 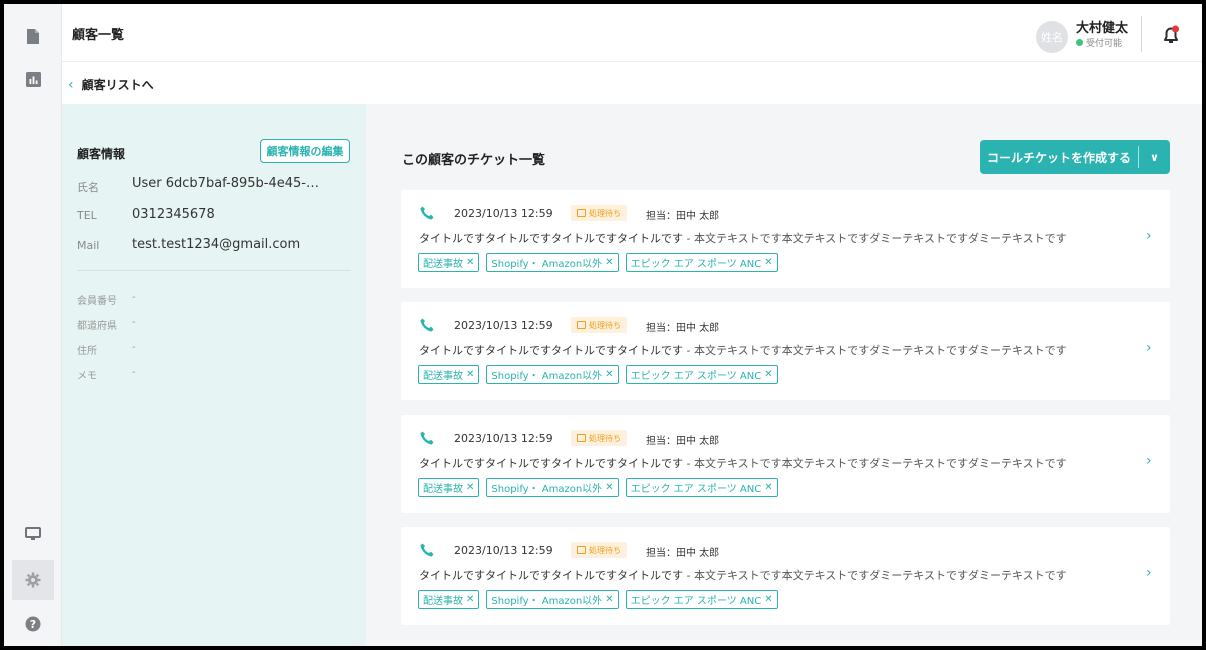 I want to click on icon-rail: ?, so click(x=33, y=325).